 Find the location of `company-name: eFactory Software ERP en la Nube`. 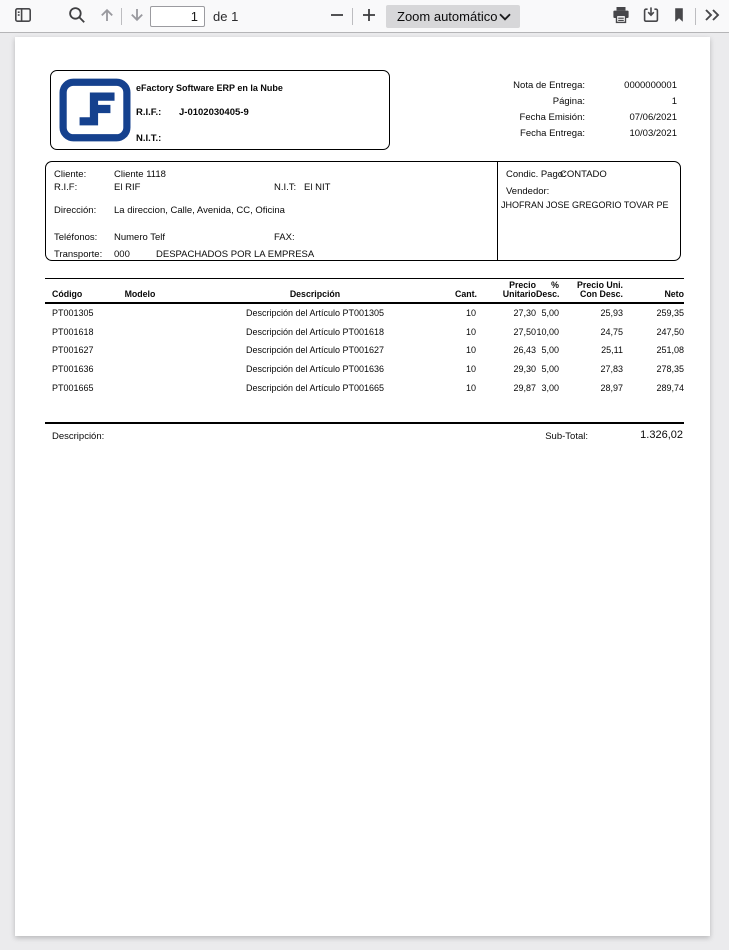

company-name: eFactory Software ERP en la Nube is located at coordinates (209, 88).